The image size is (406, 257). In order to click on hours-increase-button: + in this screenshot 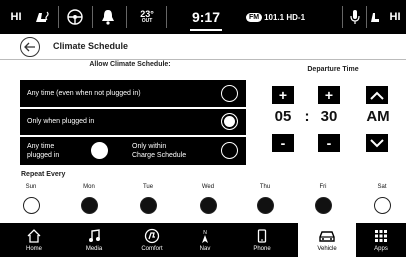, I will do `click(283, 95)`.